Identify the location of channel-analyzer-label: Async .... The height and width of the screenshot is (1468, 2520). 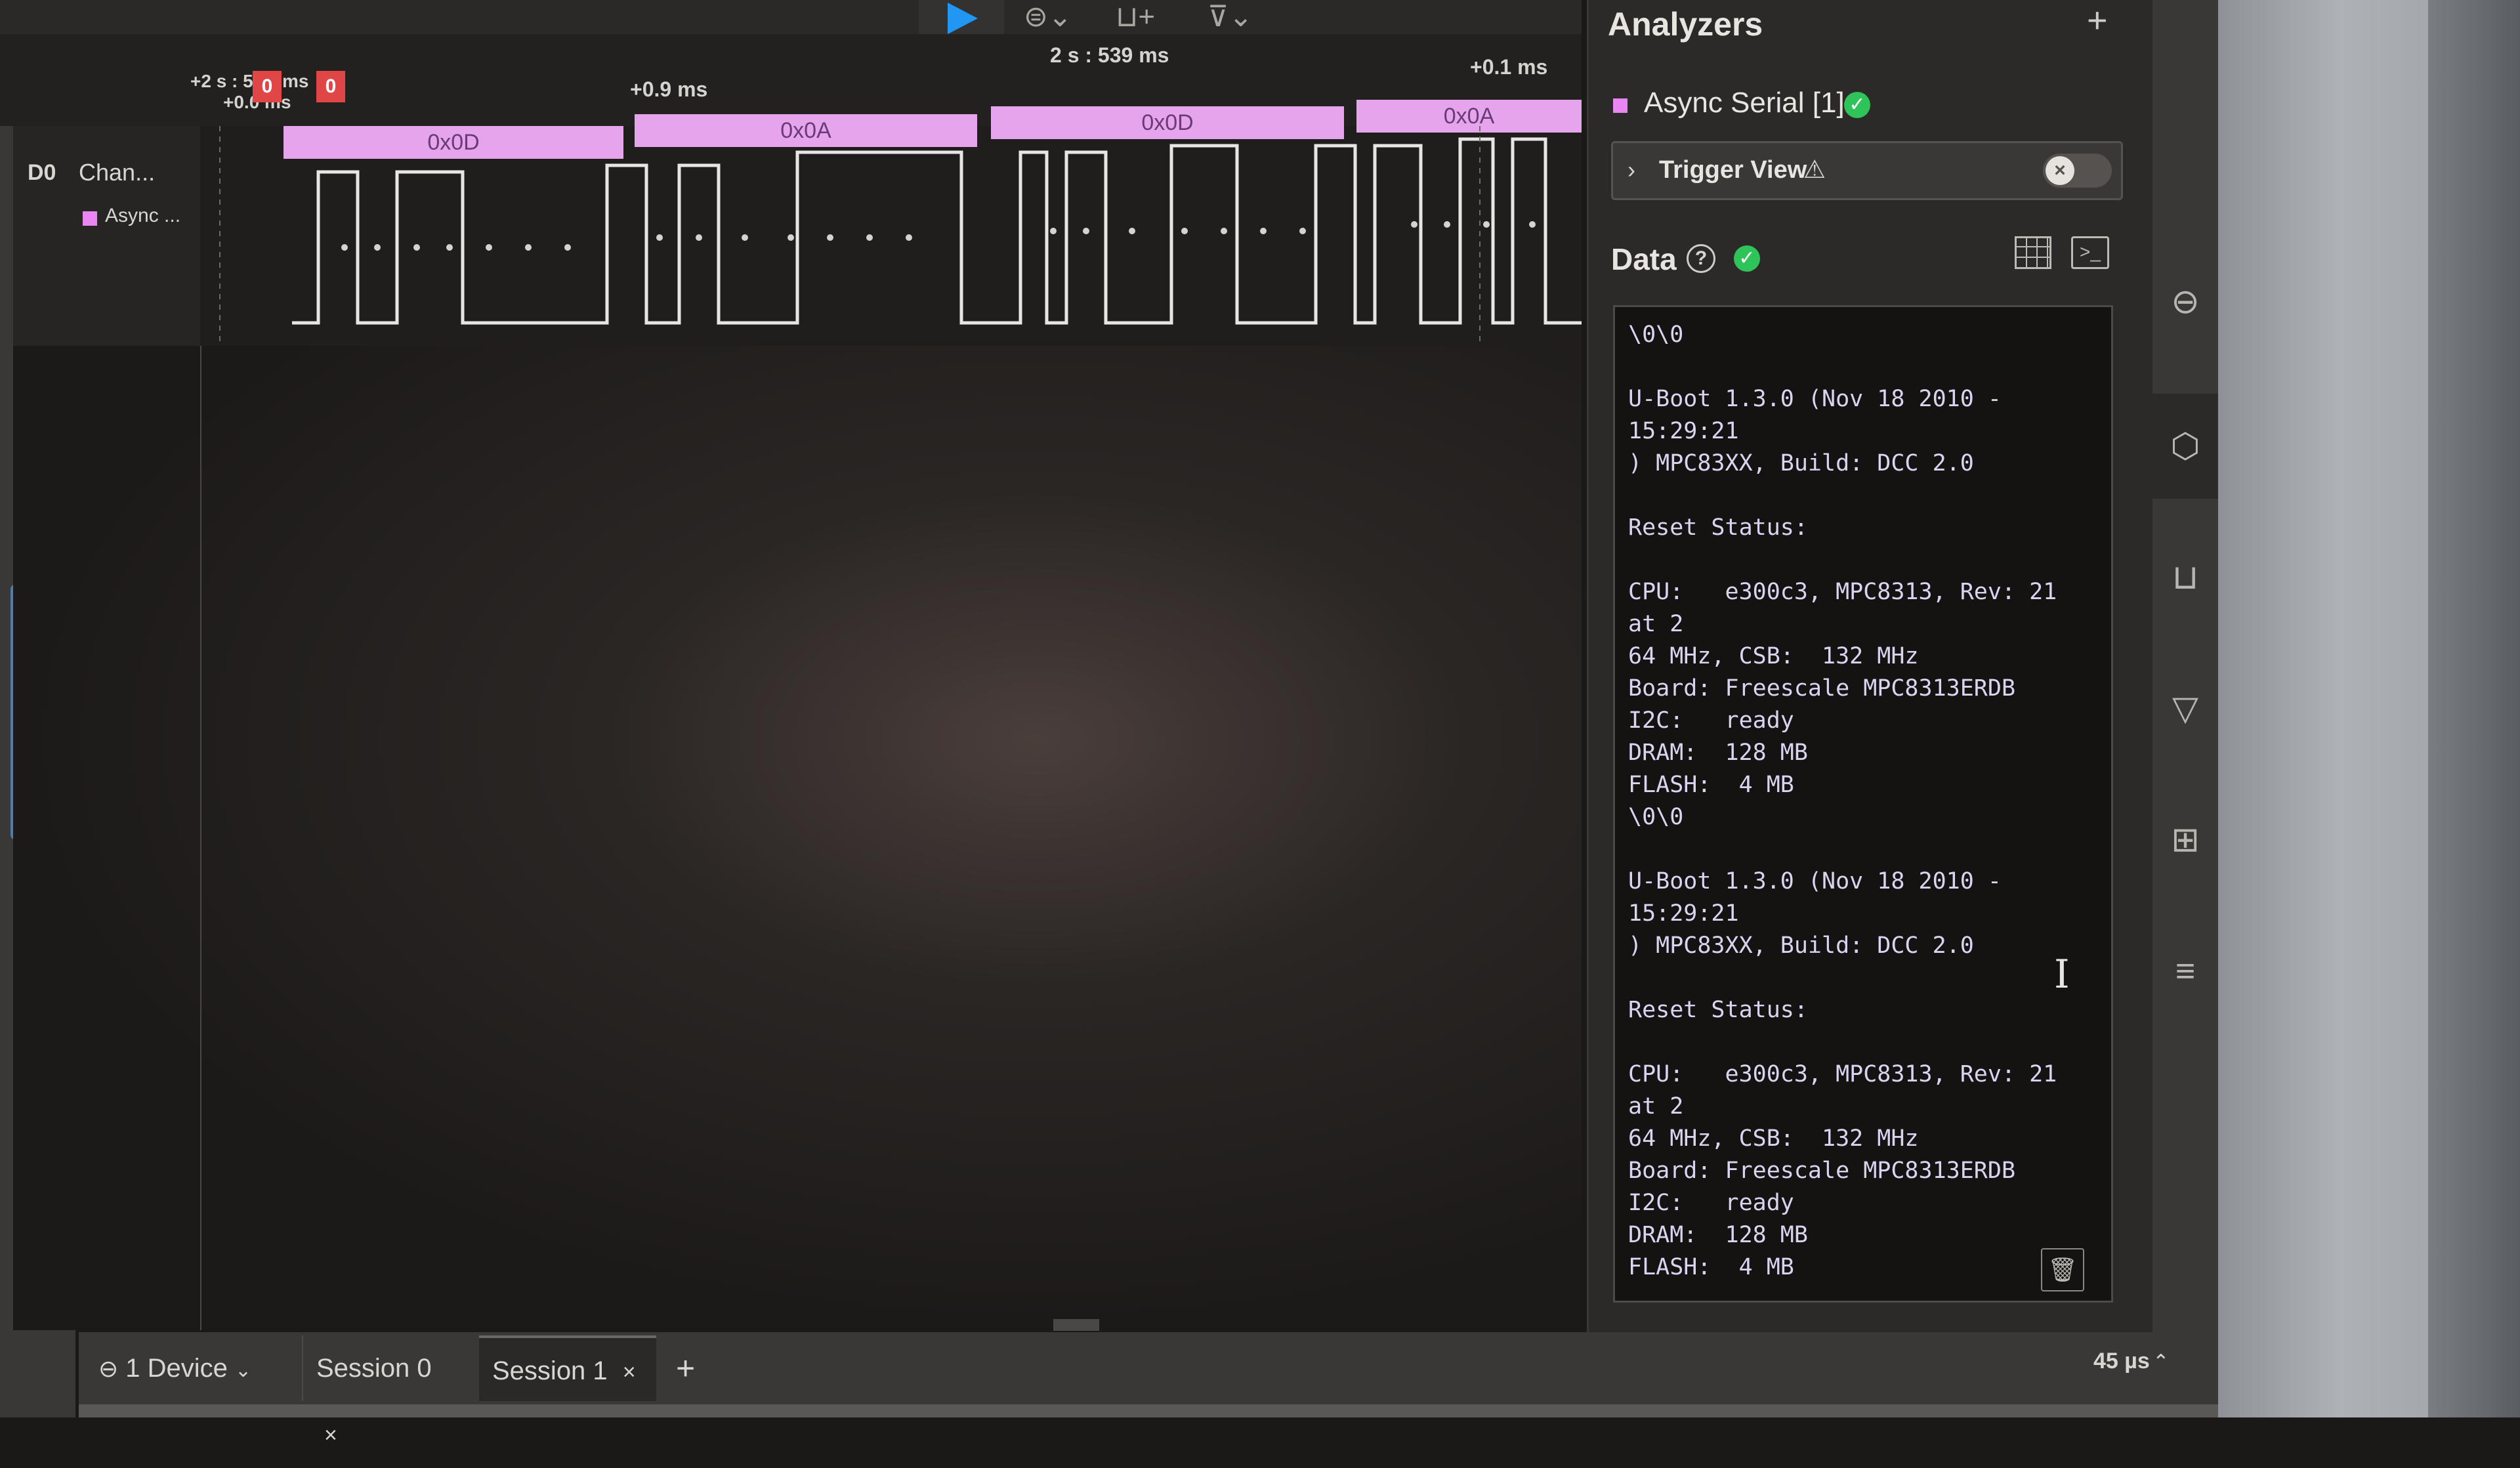
(143, 215).